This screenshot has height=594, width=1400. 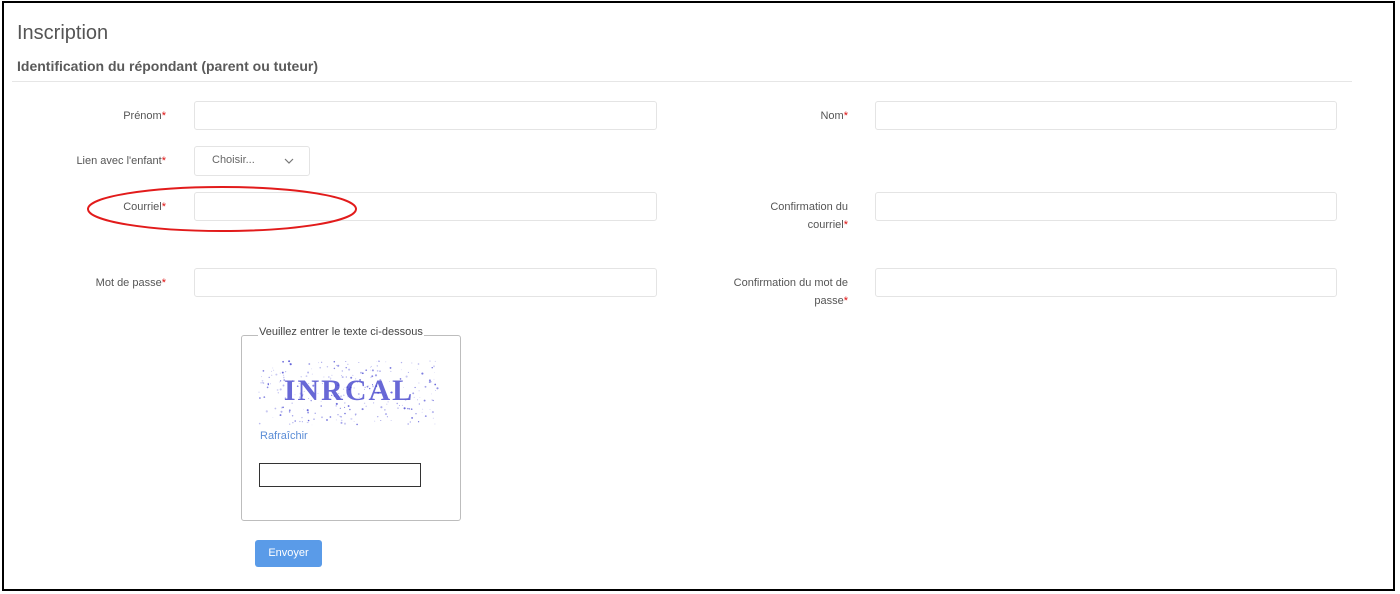 I want to click on confirm-courriel-input, so click(x=1106, y=206).